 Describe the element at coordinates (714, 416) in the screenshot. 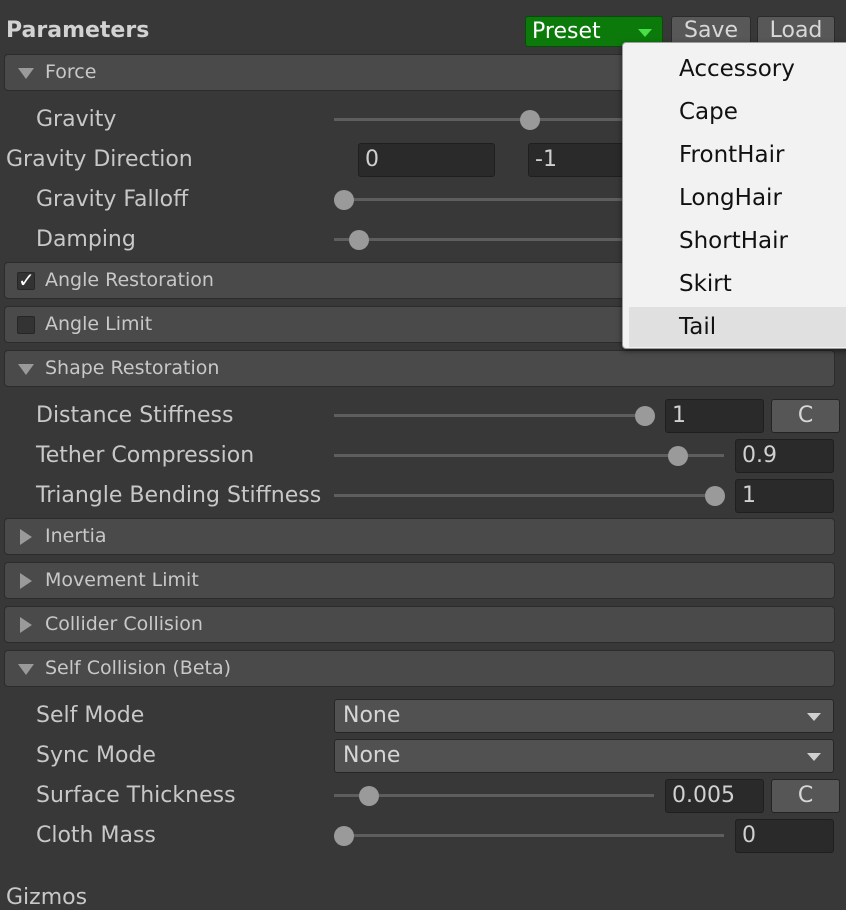

I see `distance-stiffness-field: 1` at that location.